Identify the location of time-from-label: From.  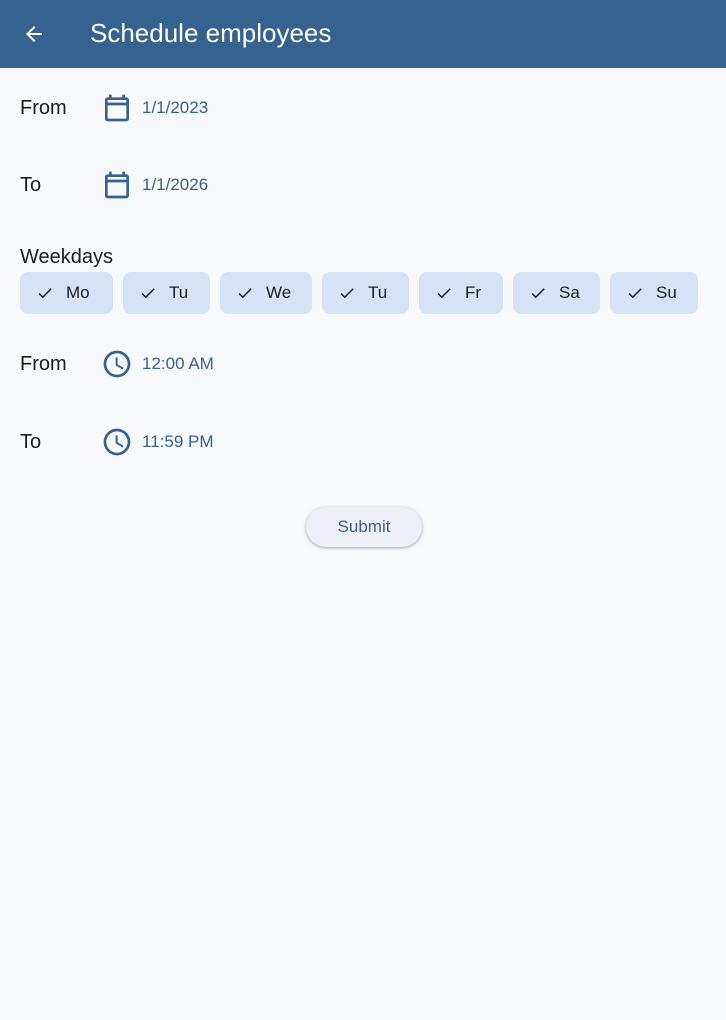
(43, 364).